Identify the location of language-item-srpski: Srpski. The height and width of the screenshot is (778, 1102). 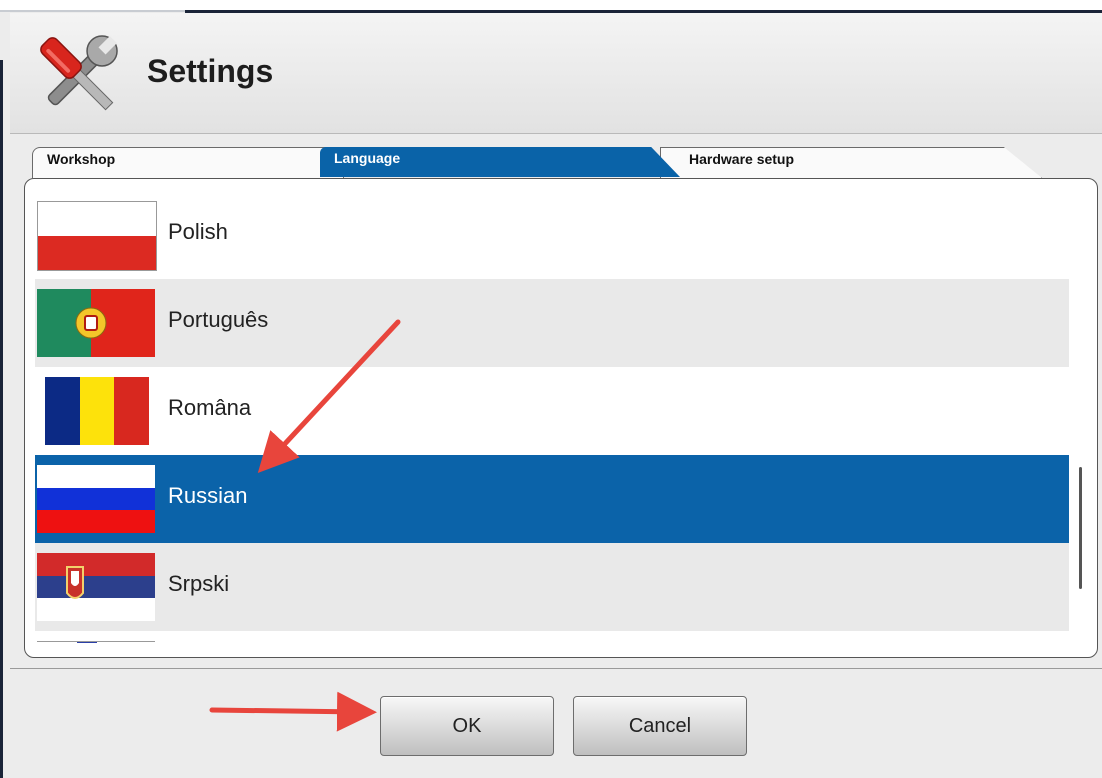
(552, 587).